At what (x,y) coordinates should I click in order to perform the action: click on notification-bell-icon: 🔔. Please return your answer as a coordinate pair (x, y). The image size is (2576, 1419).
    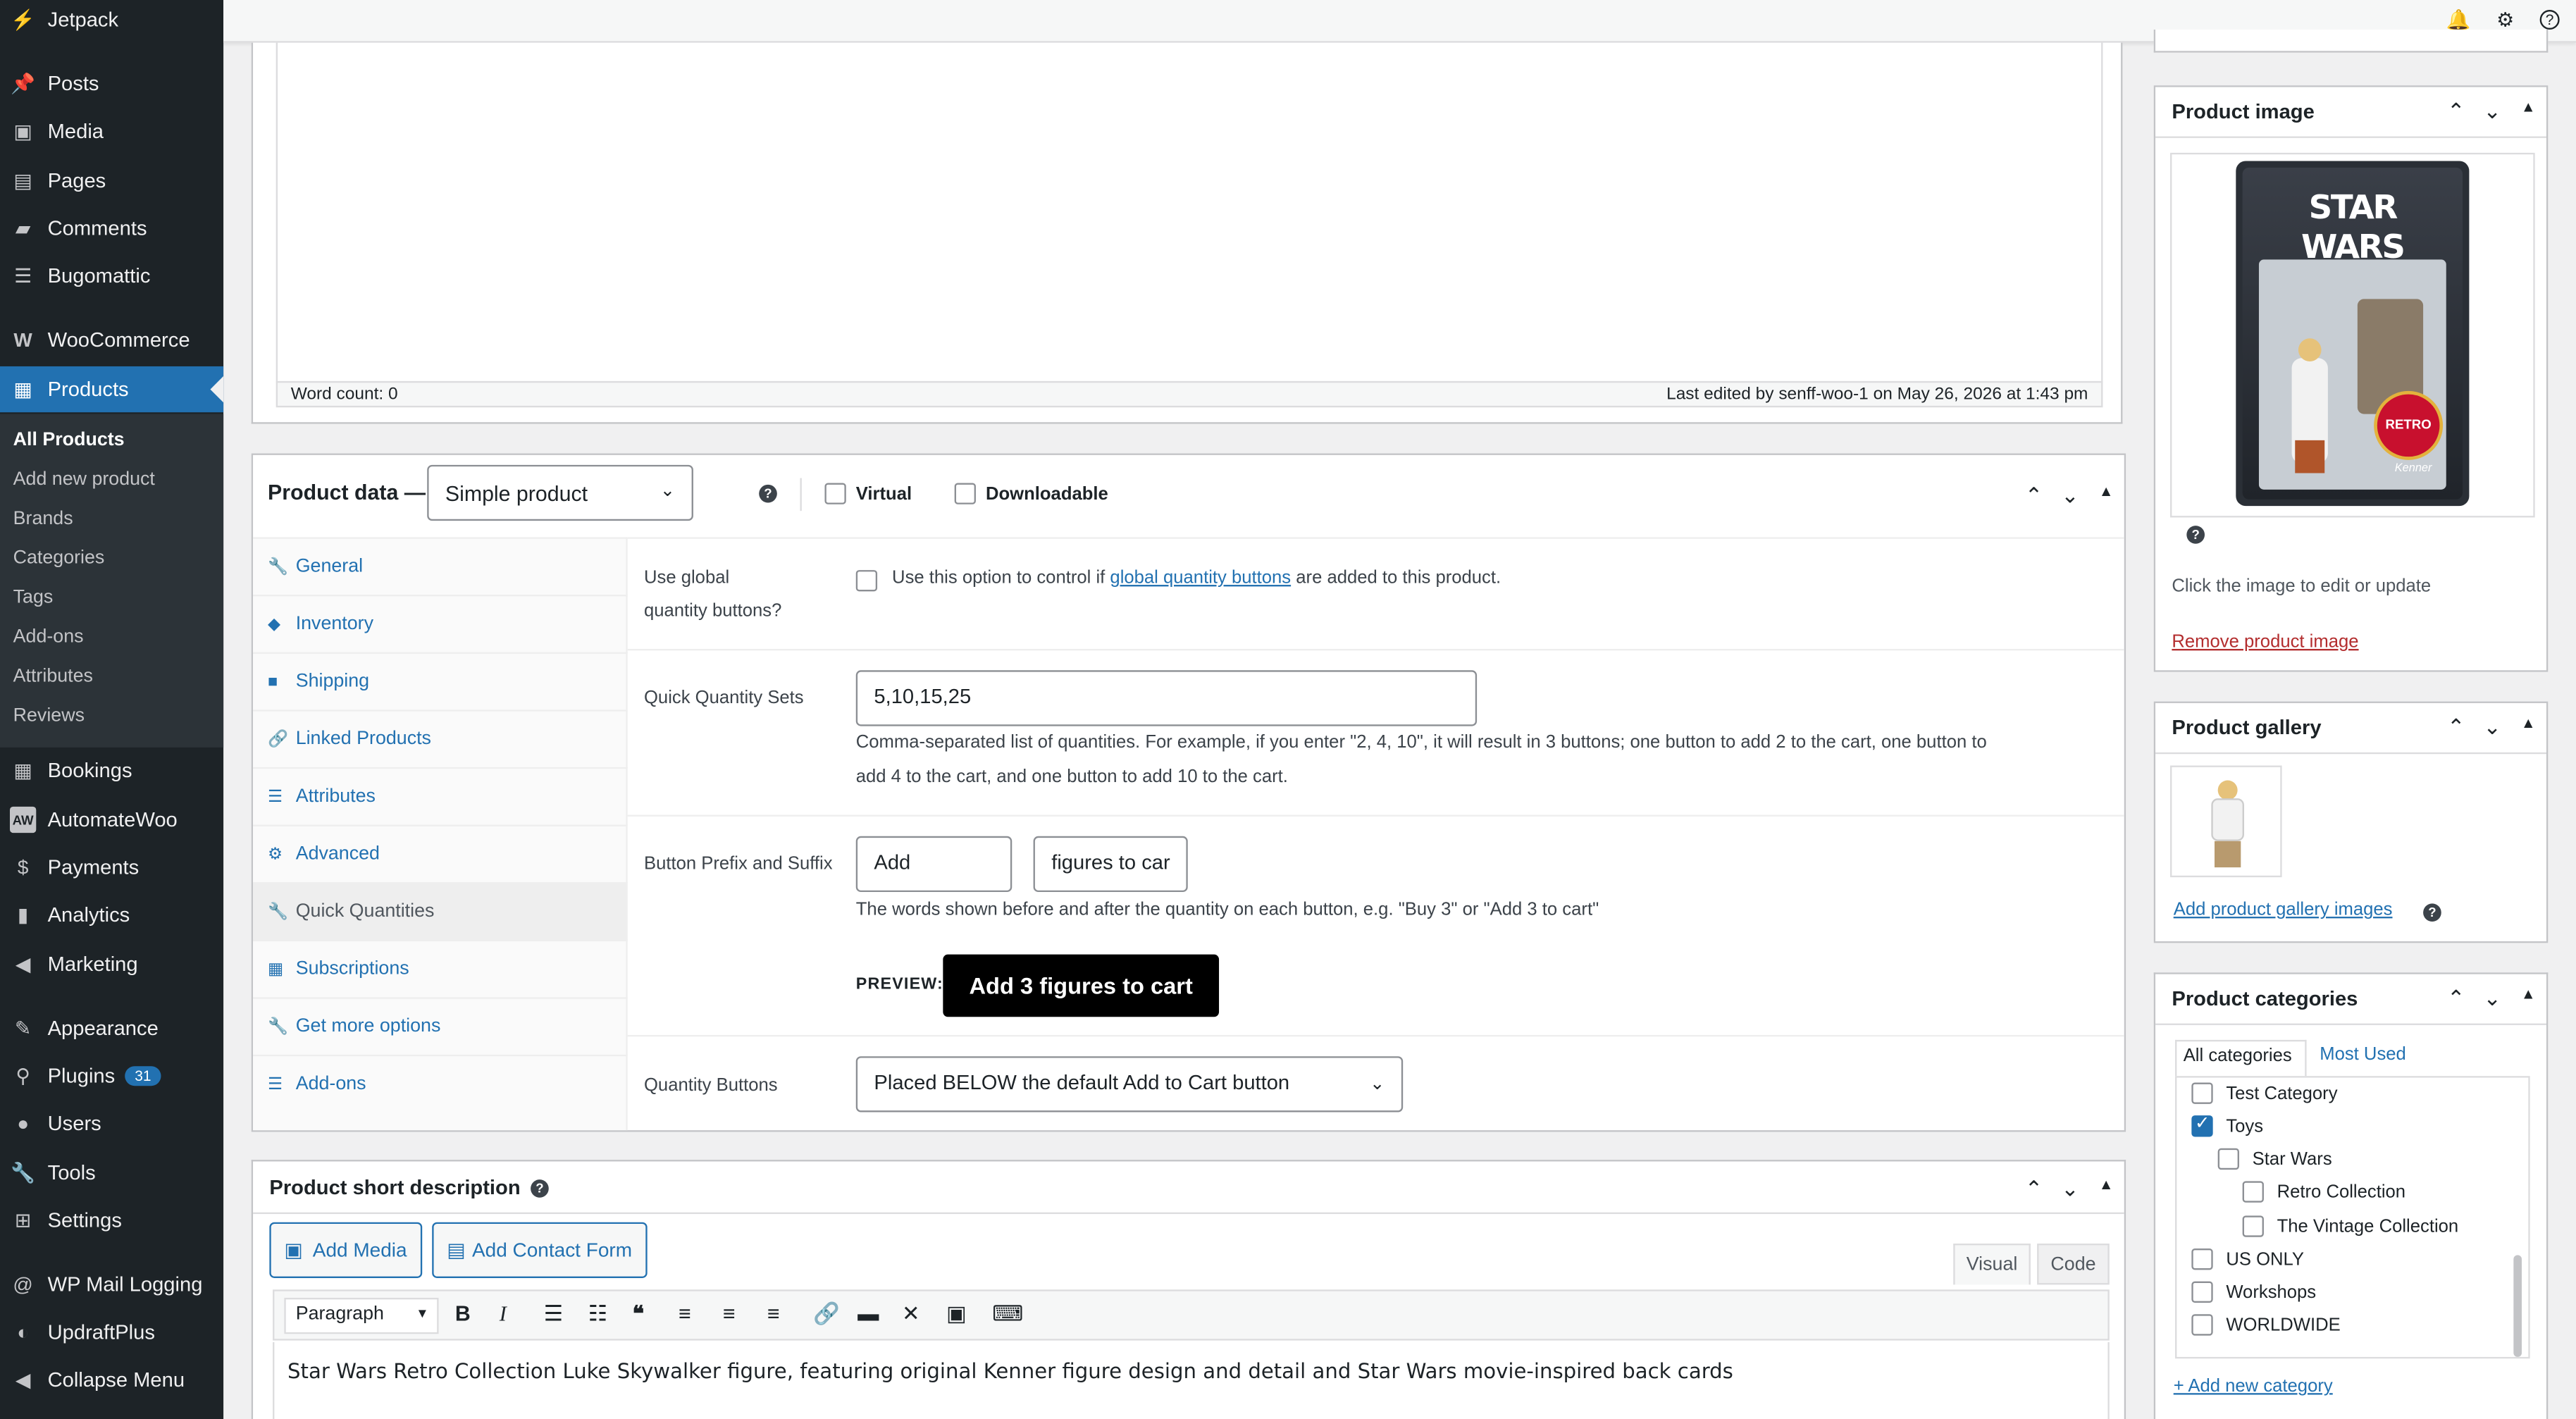
    Looking at the image, I should click on (2458, 20).